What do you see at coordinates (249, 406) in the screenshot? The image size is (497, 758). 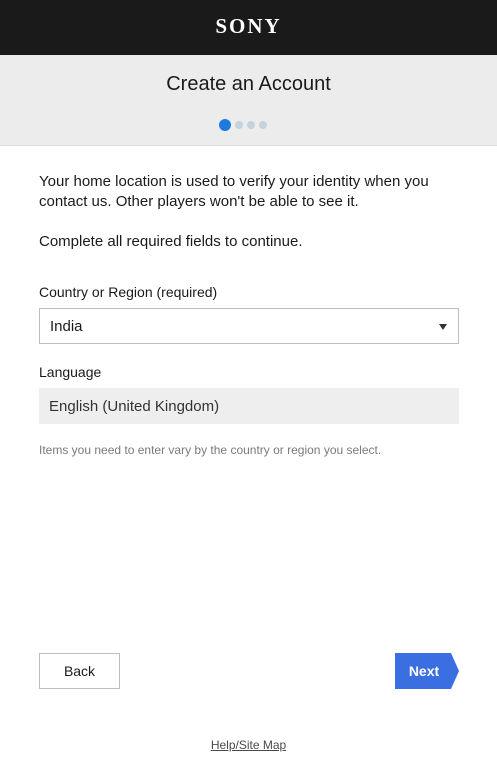 I see `language-field: English (United Kingdom)` at bounding box center [249, 406].